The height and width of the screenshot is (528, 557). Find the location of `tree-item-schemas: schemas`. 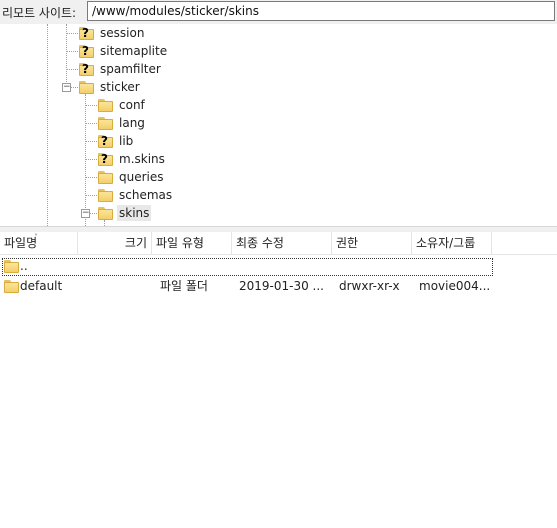

tree-item-schemas: schemas is located at coordinates (136, 195).